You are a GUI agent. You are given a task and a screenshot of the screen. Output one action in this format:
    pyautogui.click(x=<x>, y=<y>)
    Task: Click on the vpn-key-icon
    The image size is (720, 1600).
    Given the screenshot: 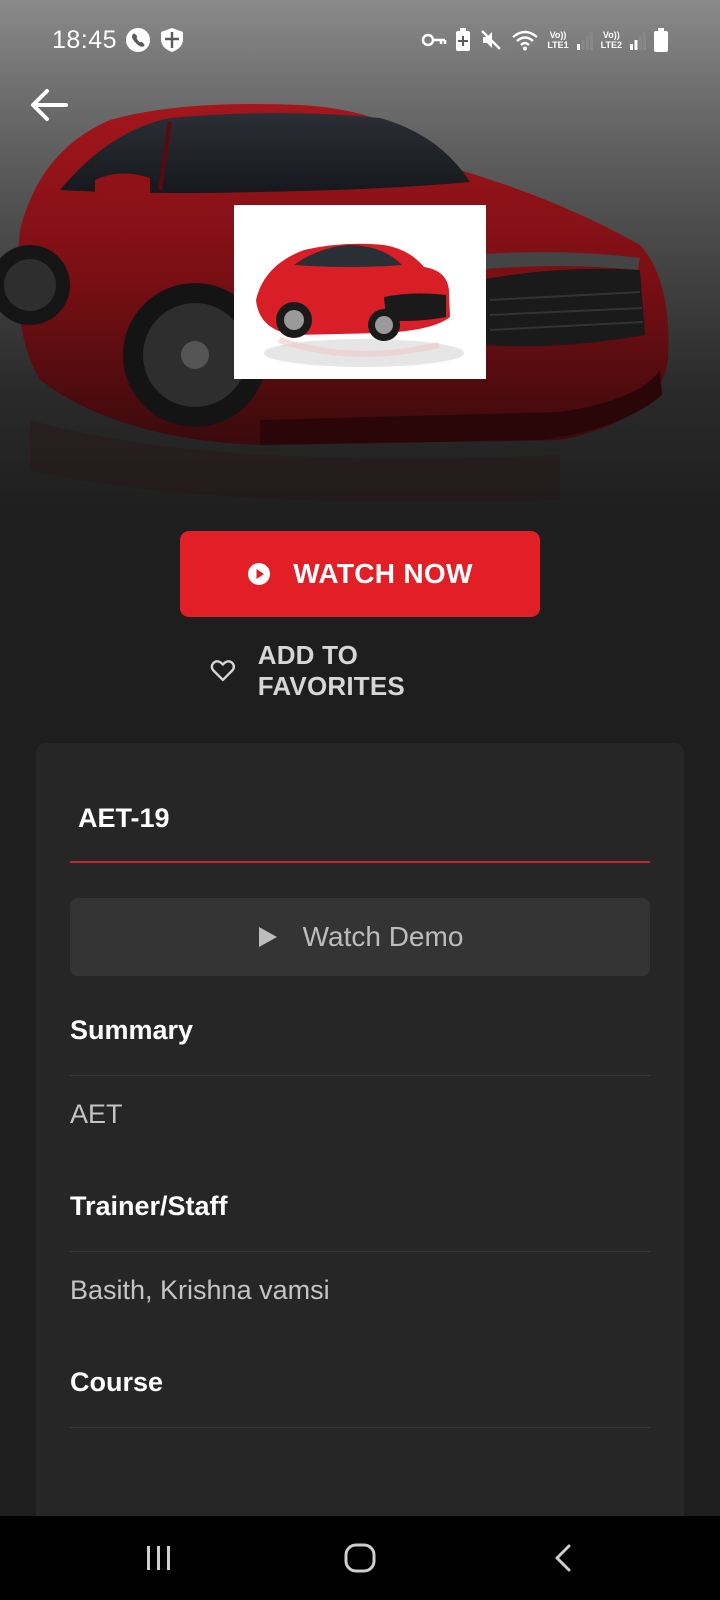 What is the action you would take?
    pyautogui.click(x=434, y=40)
    